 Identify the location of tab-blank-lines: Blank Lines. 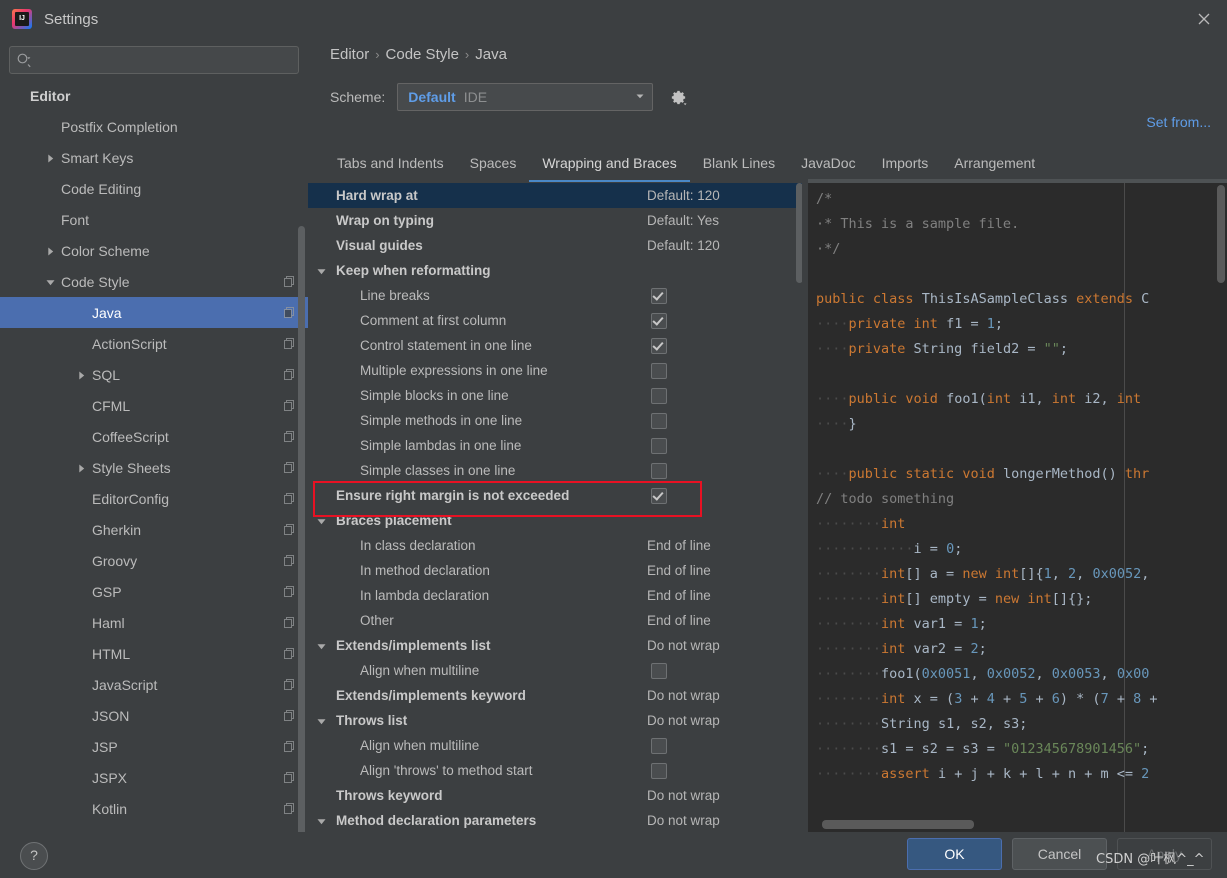
(739, 164).